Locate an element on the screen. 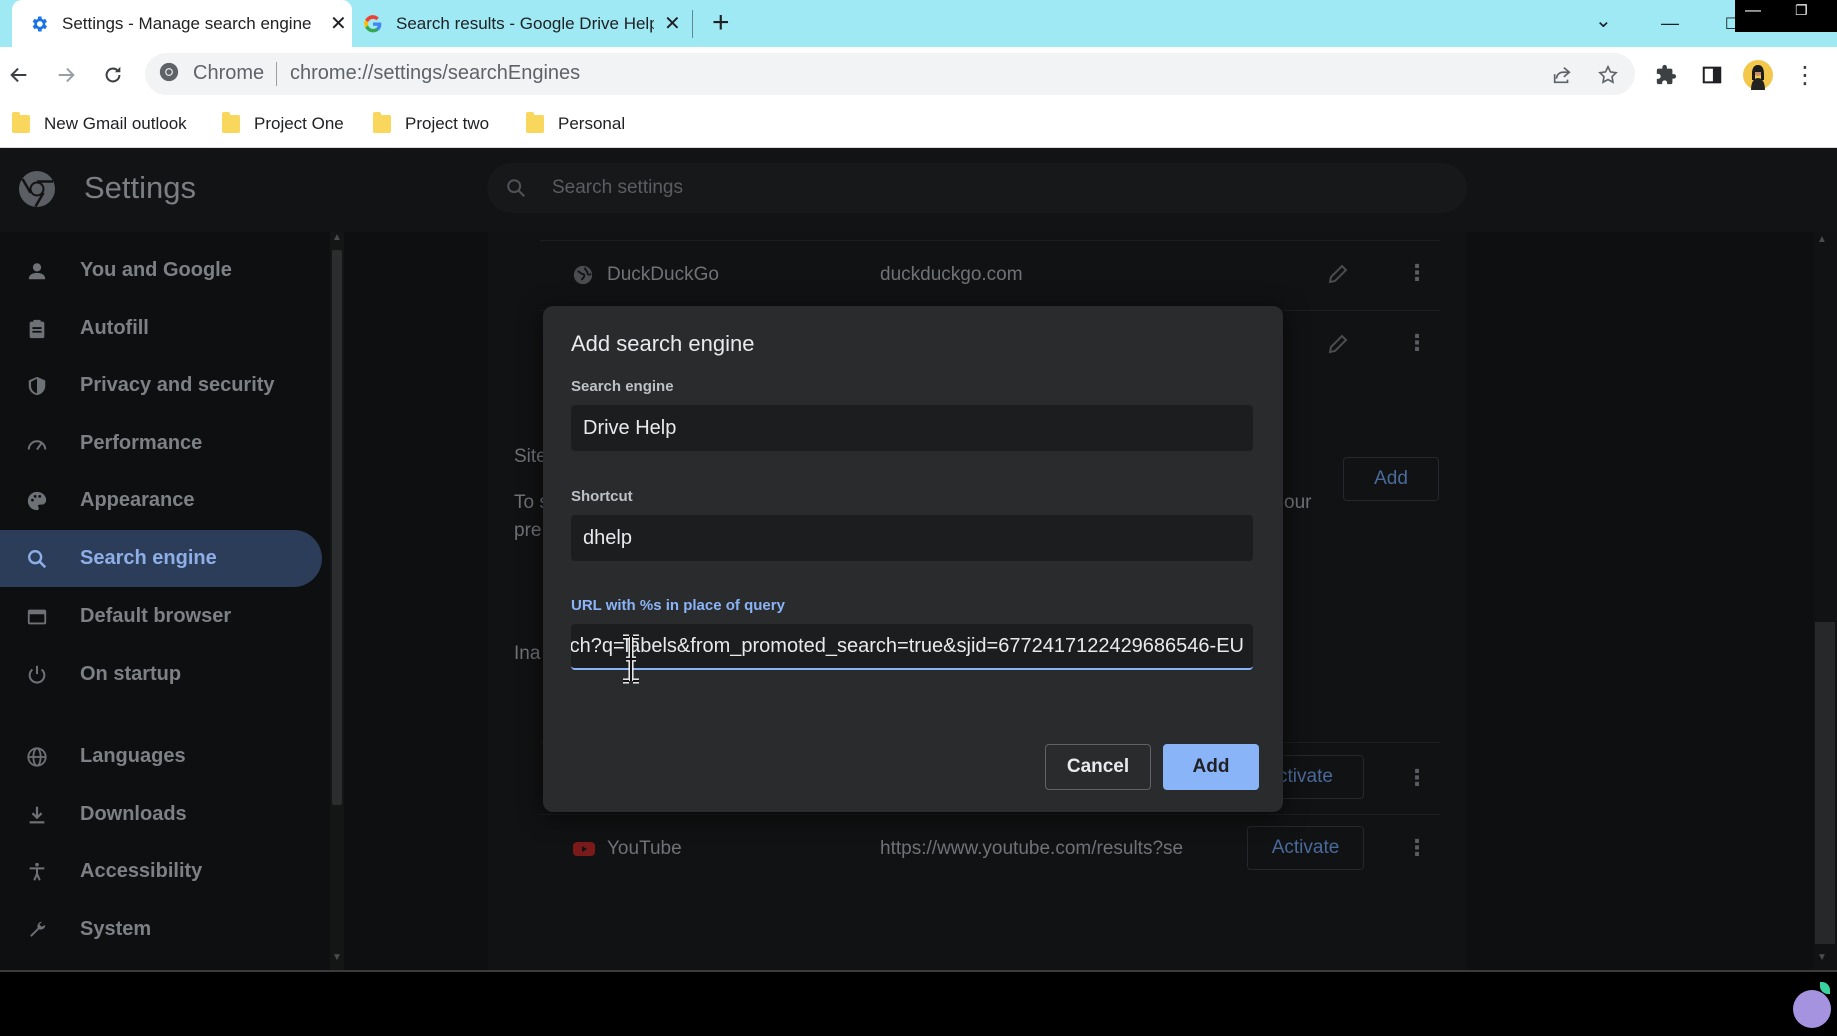 The width and height of the screenshot is (1837, 1036). sidebar-item-privacy-and-security: Privacy and security is located at coordinates (161, 385).